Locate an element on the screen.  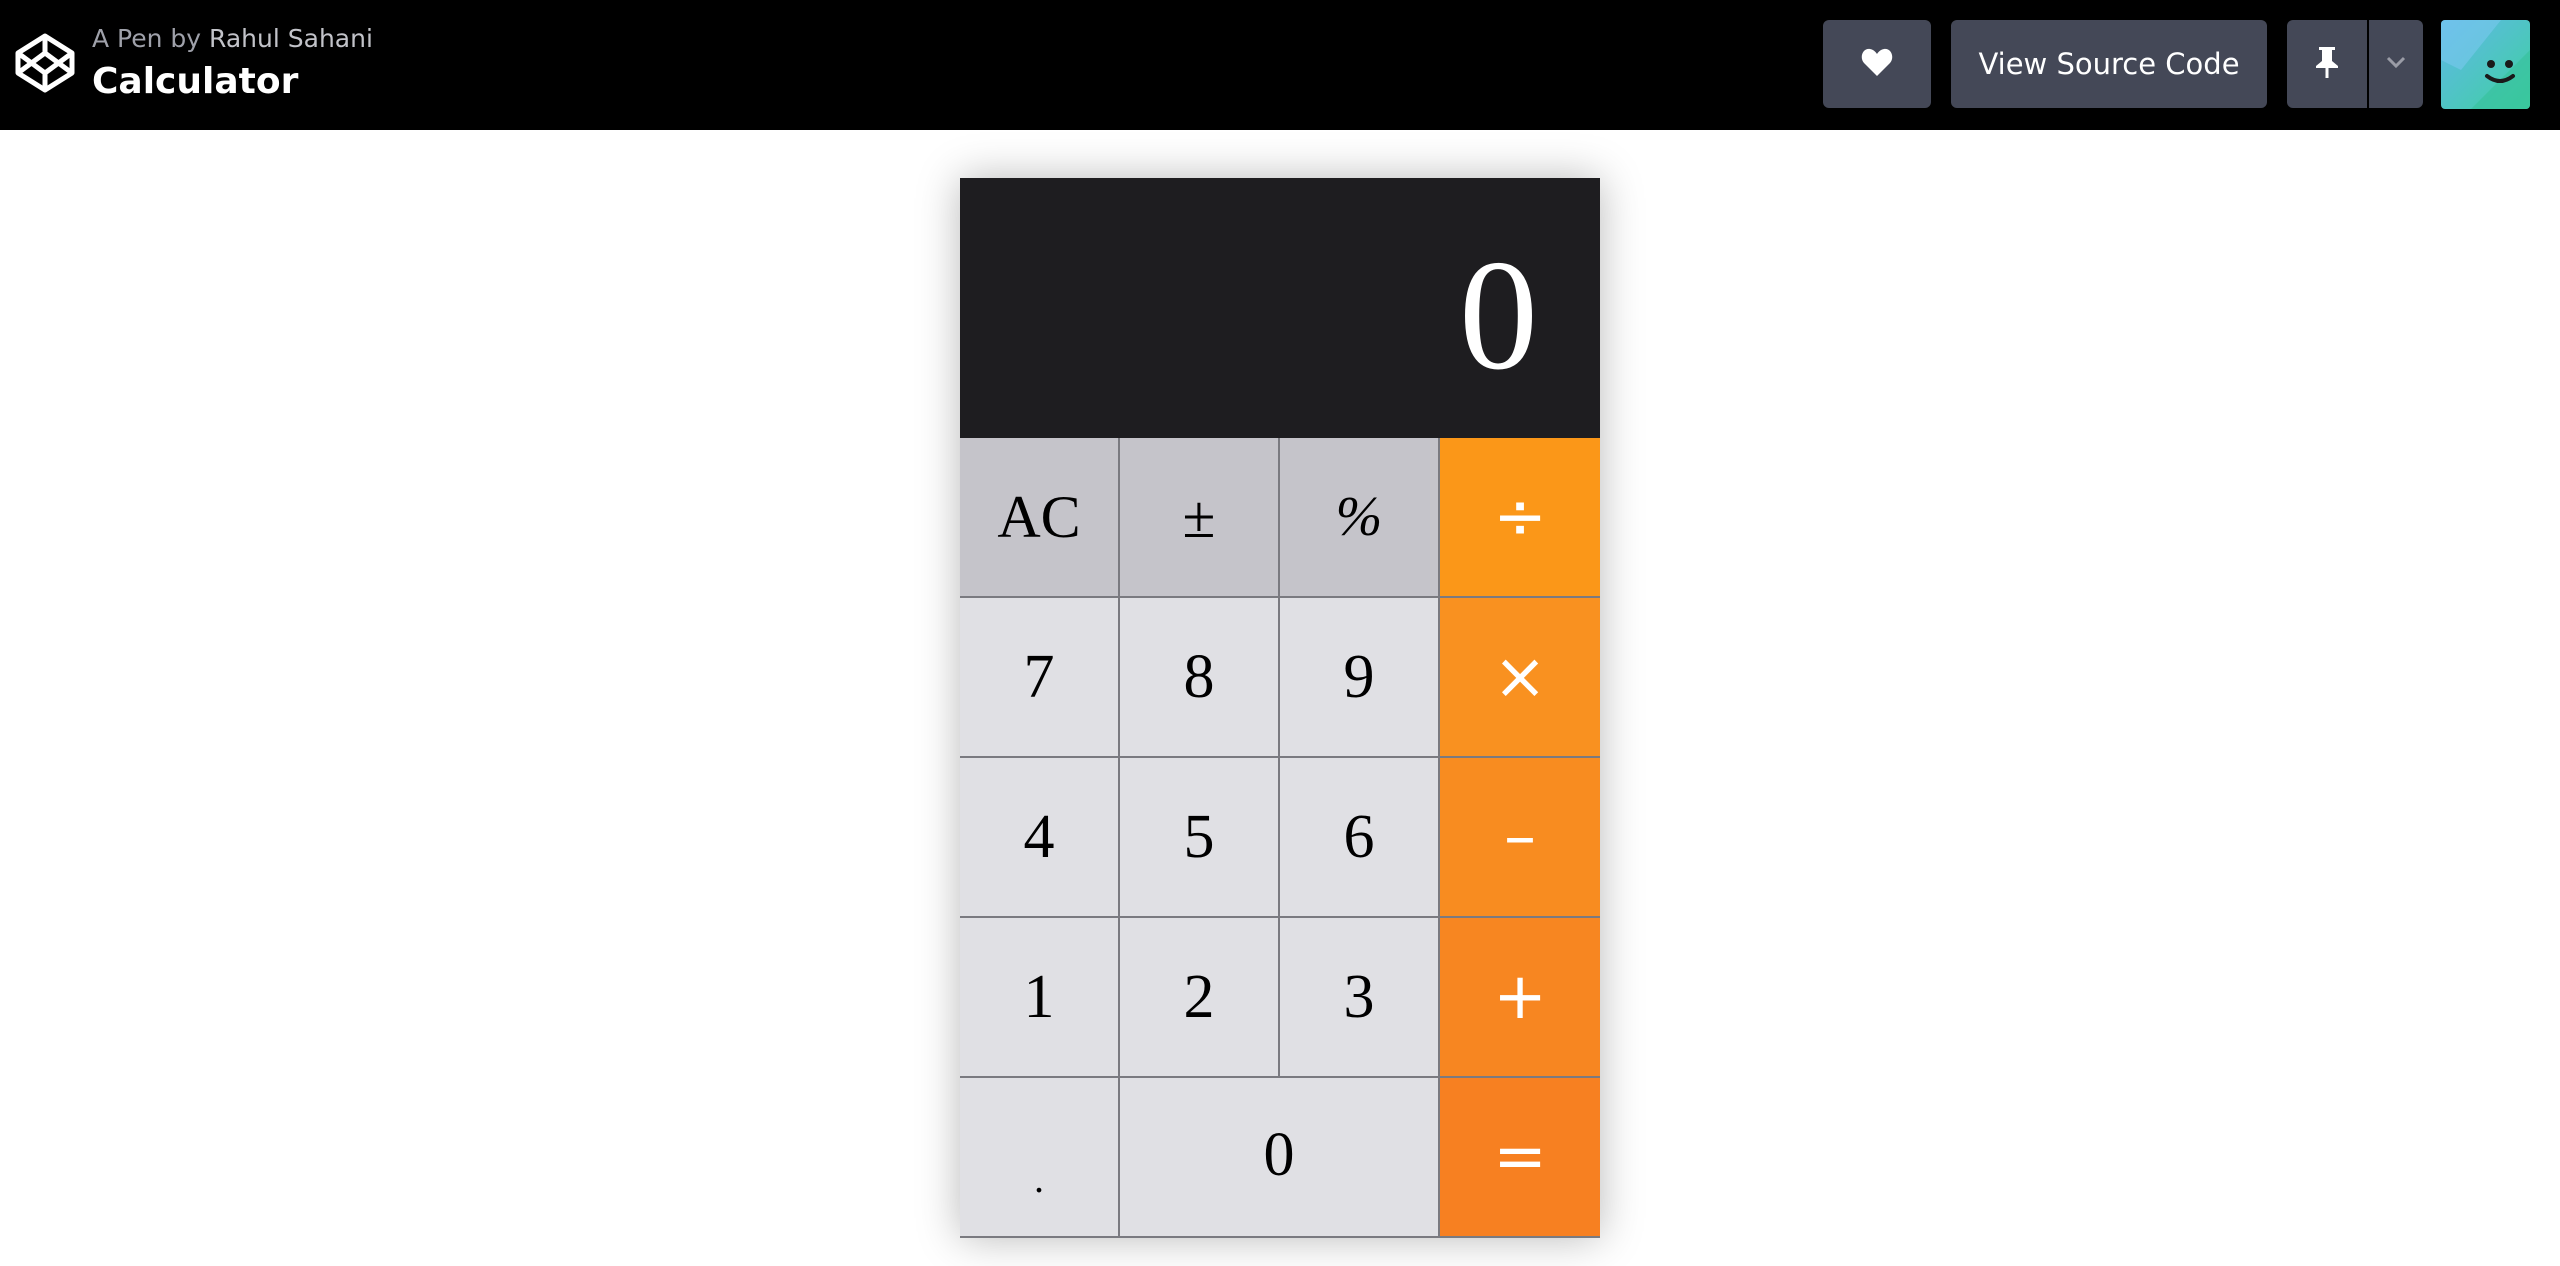
digit-9-button: 9 is located at coordinates (1360, 678).